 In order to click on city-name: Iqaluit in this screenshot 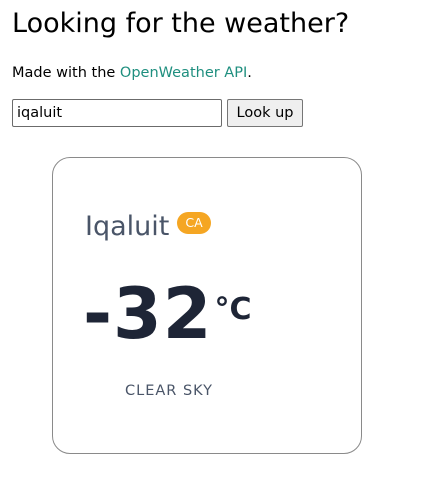, I will do `click(127, 226)`.